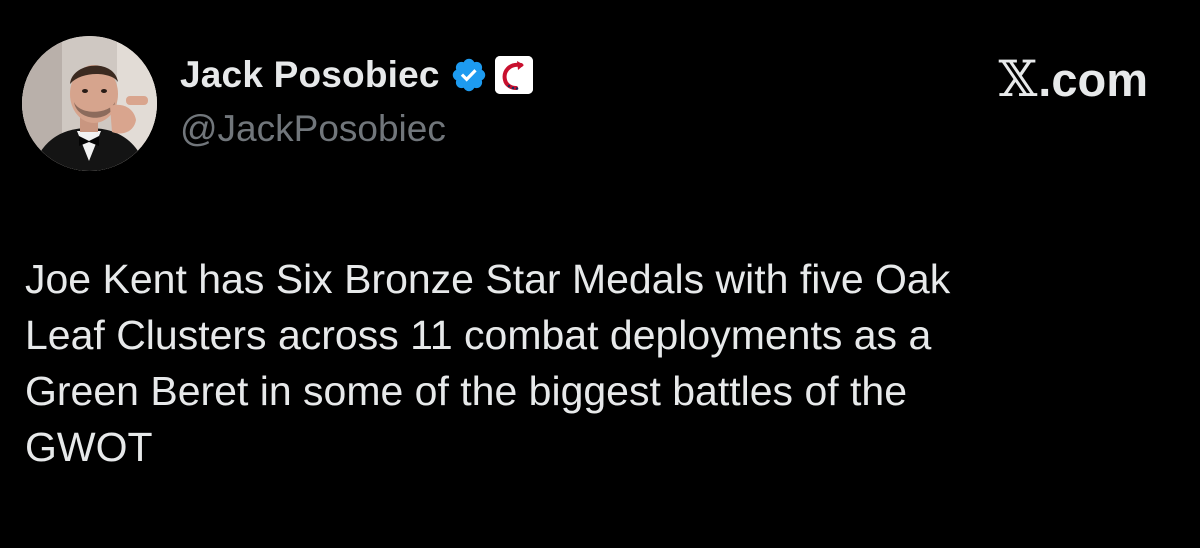 This screenshot has width=1200, height=548. What do you see at coordinates (313, 129) in the screenshot?
I see `author-handle: @JackPosobiec` at bounding box center [313, 129].